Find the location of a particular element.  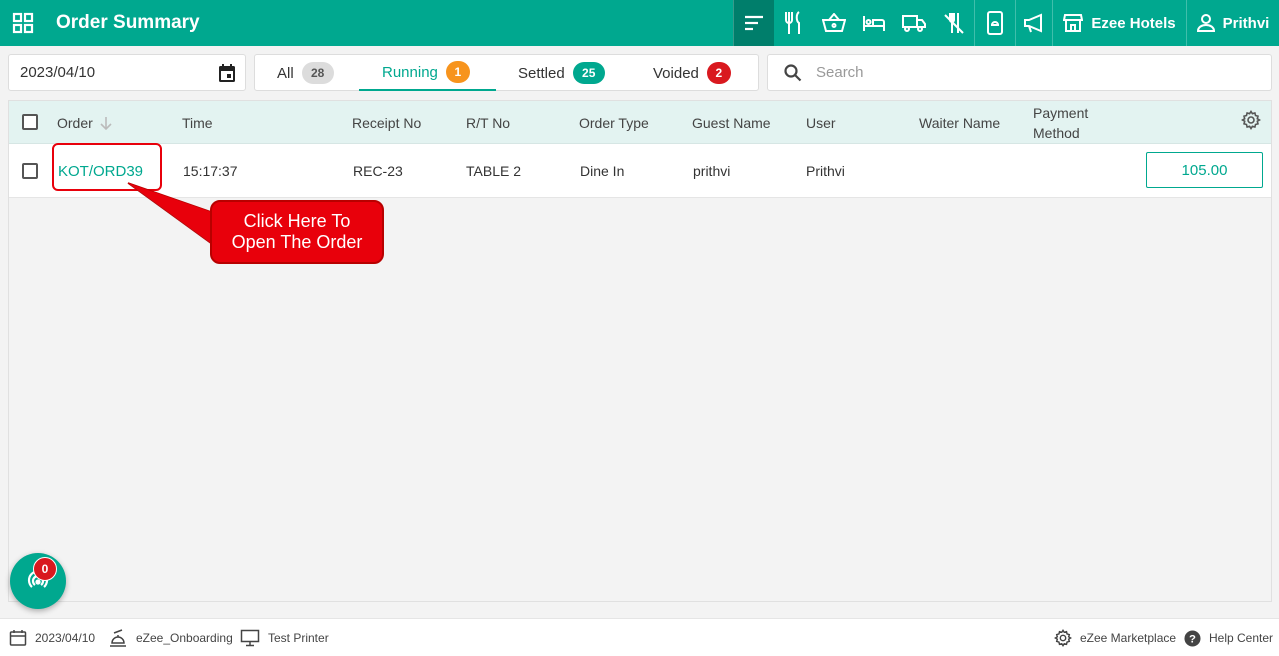

count-badge: 1 is located at coordinates (457, 72).